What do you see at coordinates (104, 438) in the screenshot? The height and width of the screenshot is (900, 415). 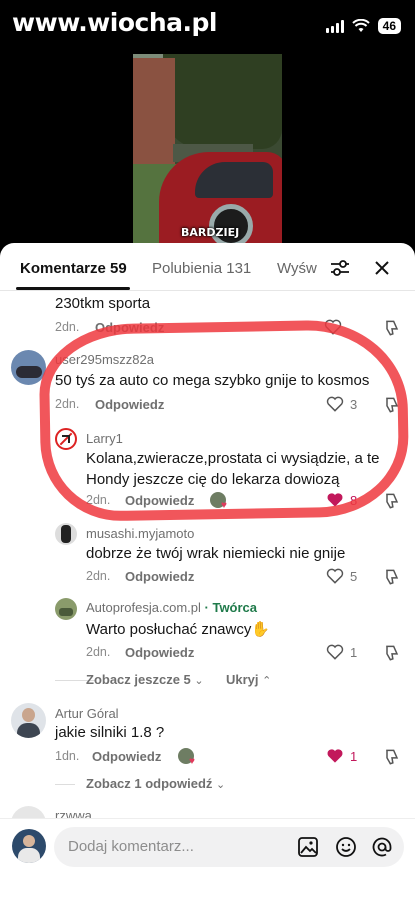 I see `comment-author: Larry1` at bounding box center [104, 438].